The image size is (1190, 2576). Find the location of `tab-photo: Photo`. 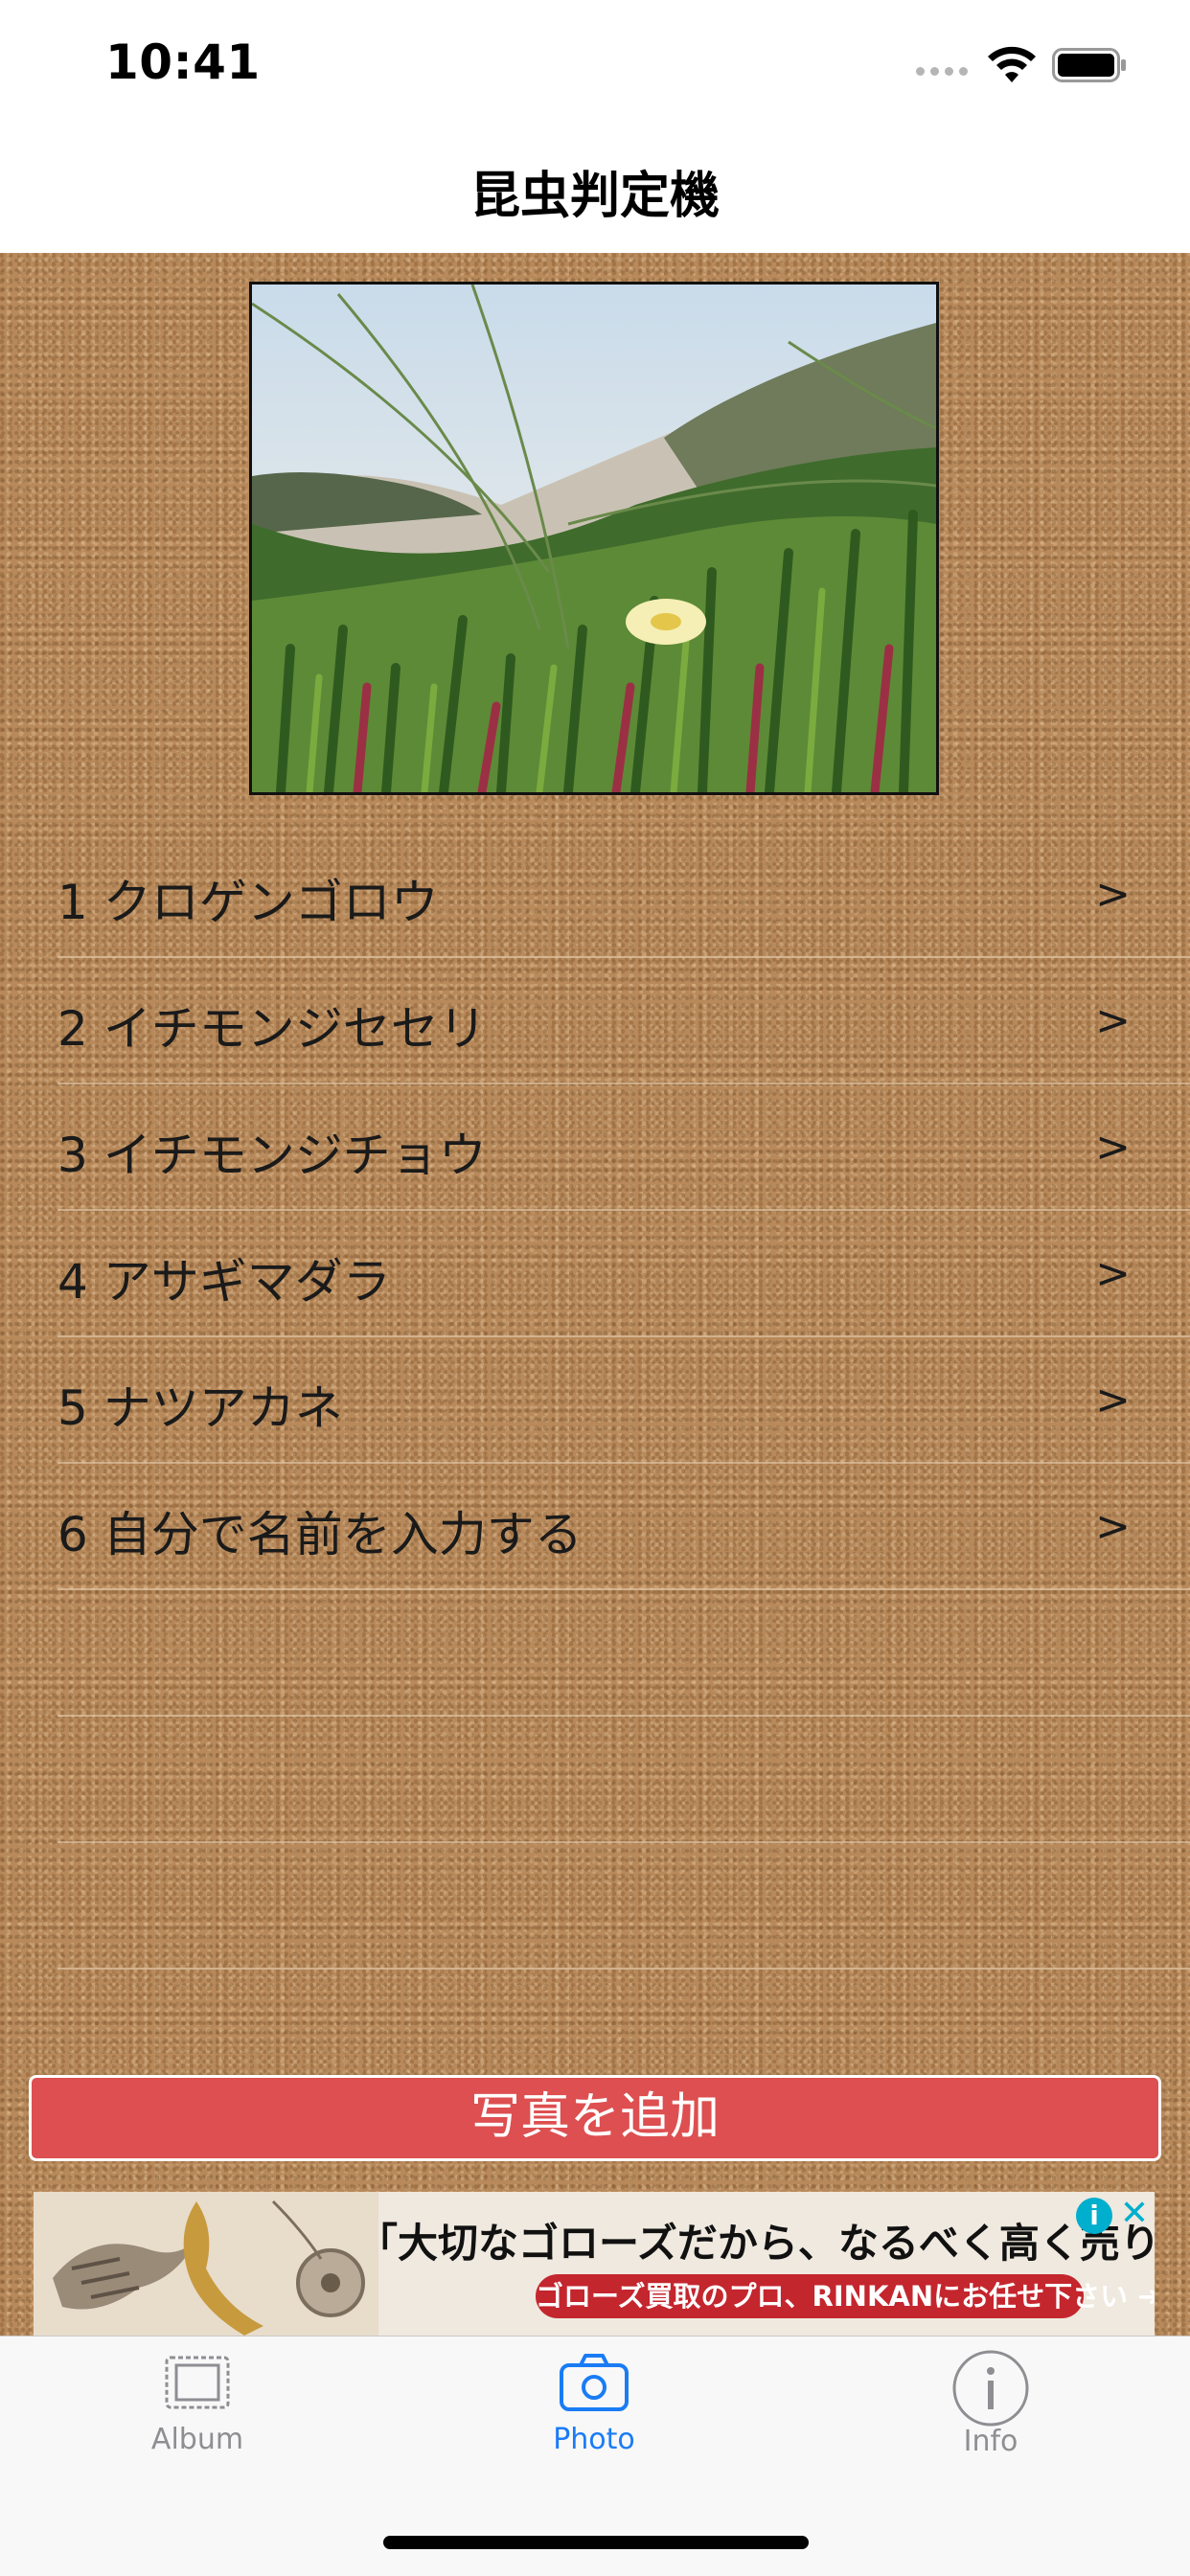

tab-photo: Photo is located at coordinates (594, 2402).